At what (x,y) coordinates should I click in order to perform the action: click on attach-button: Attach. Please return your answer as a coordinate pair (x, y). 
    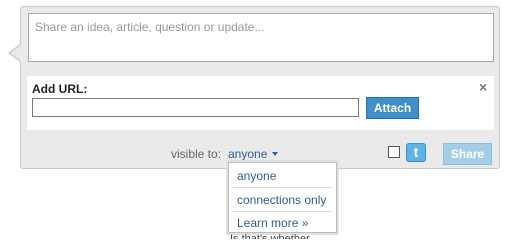
    Looking at the image, I should click on (392, 108).